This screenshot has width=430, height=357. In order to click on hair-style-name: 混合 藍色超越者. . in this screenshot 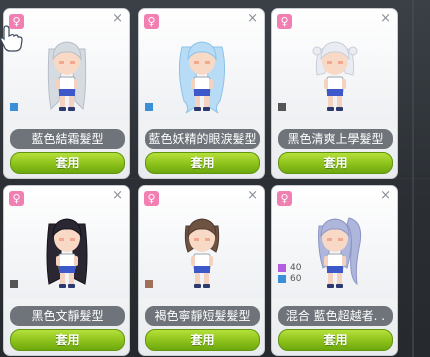, I will do `click(335, 316)`.